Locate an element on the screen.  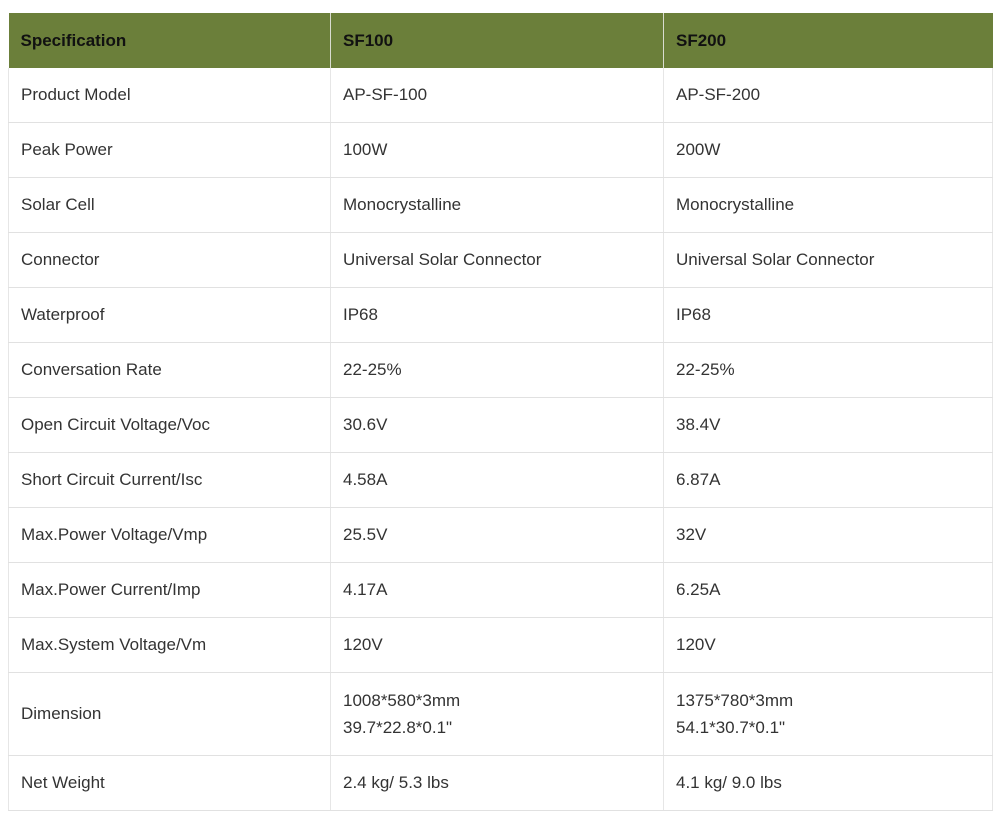
sf200-value: 4.1 kg/ 9.0 lbs is located at coordinates (828, 783).